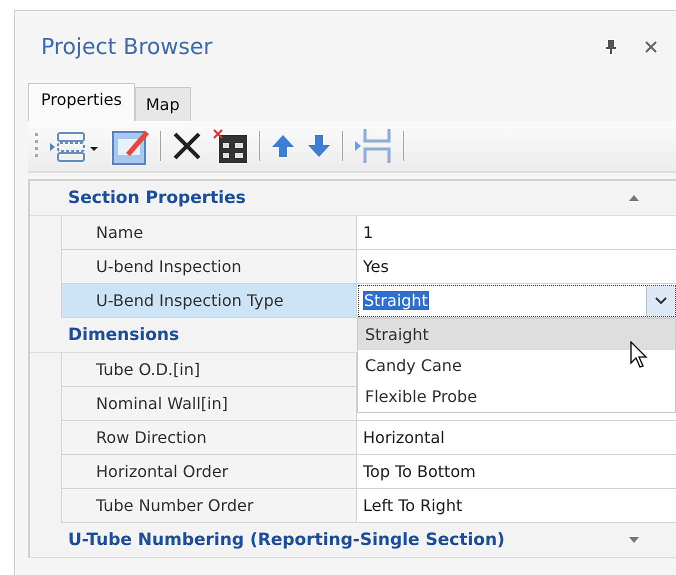  I want to click on collapse-icon, so click(634, 198).